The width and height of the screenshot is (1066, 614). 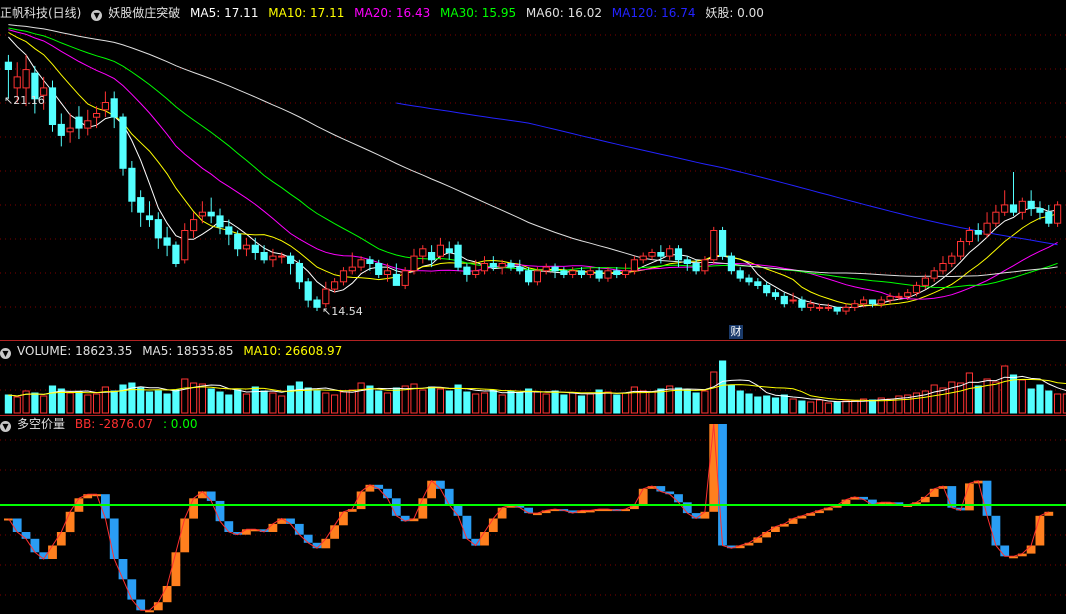 What do you see at coordinates (97, 15) in the screenshot?
I see `indicator-collapse-icon: ▼` at bounding box center [97, 15].